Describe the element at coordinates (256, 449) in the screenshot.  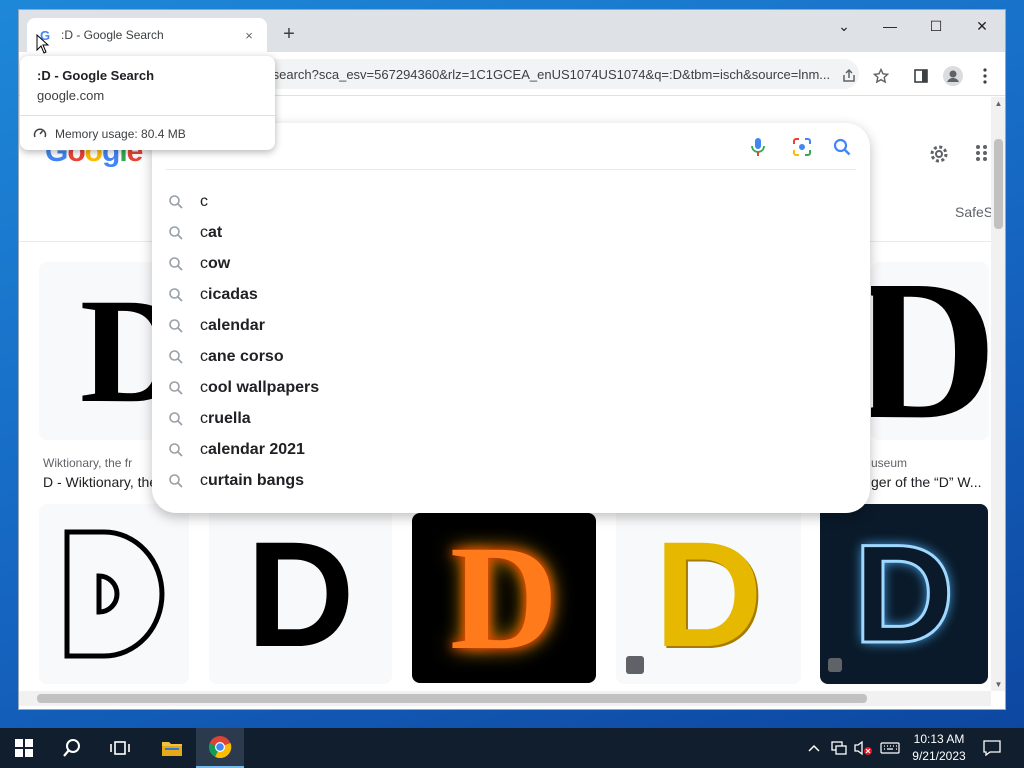
I see `suggestion-completion: alendar 2021` at that location.